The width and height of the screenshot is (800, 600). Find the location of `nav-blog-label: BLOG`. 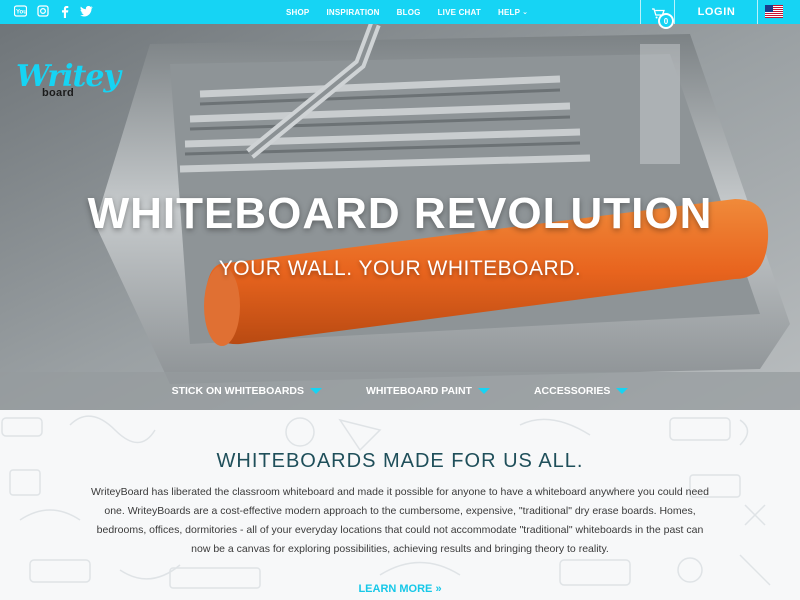

nav-blog-label: BLOG is located at coordinates (408, 12).